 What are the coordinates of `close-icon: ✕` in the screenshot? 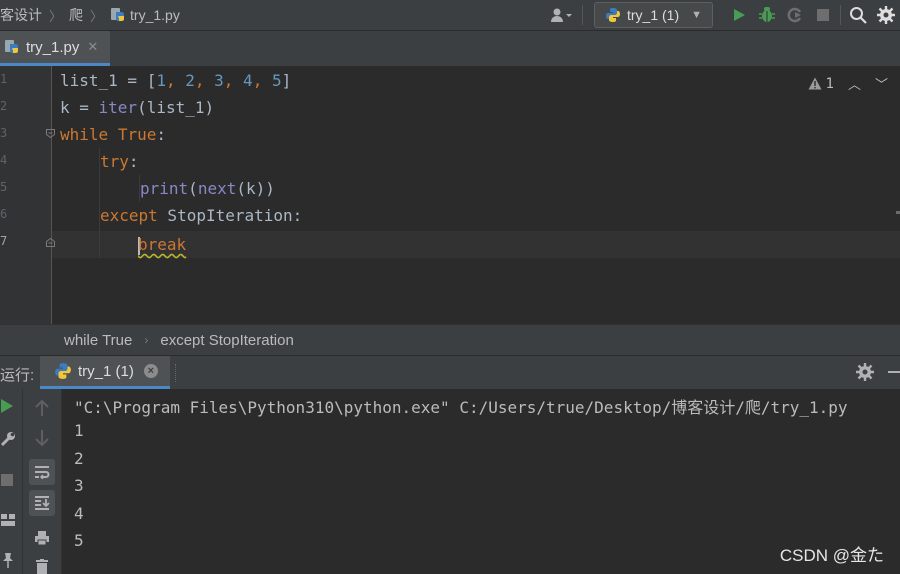 It's located at (92, 47).